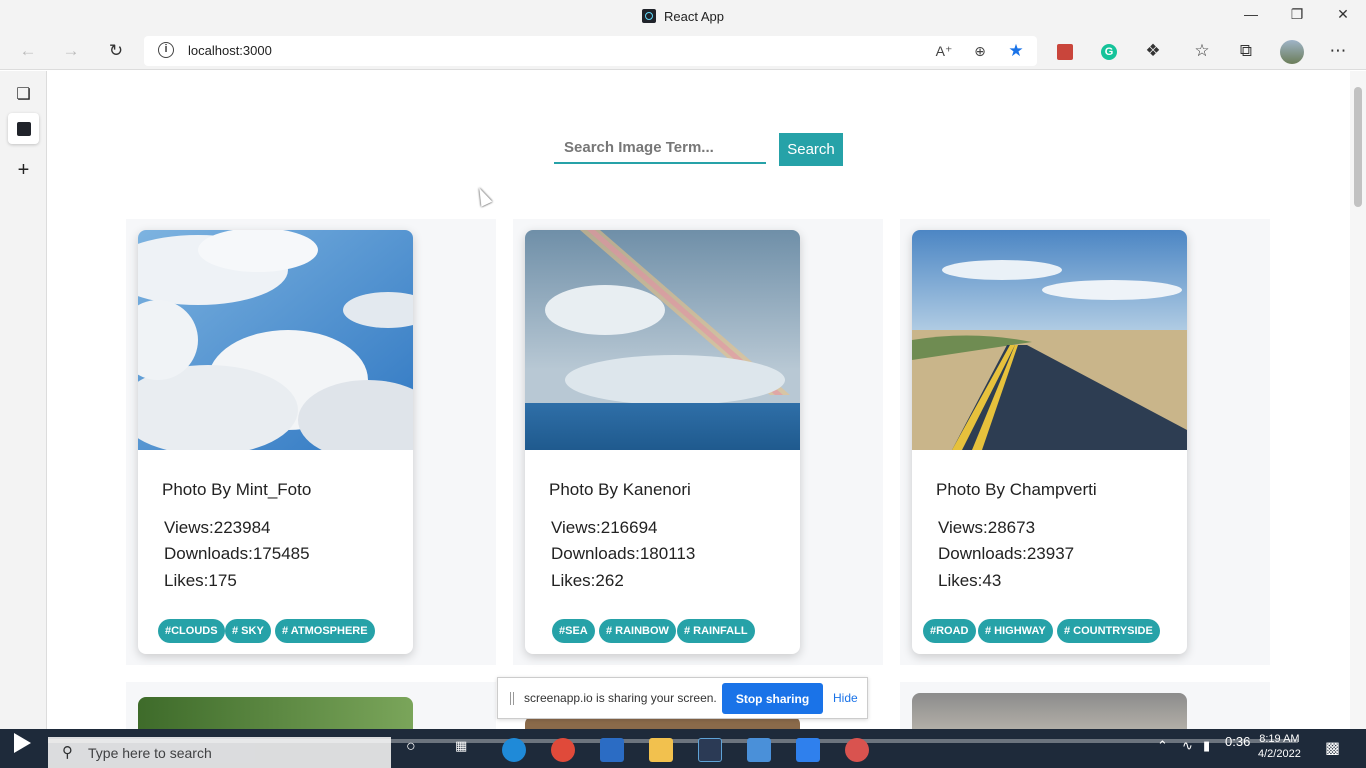 This screenshot has width=1366, height=768. Describe the element at coordinates (1332, 748) in the screenshot. I see `notifications-icon: ▩` at that location.